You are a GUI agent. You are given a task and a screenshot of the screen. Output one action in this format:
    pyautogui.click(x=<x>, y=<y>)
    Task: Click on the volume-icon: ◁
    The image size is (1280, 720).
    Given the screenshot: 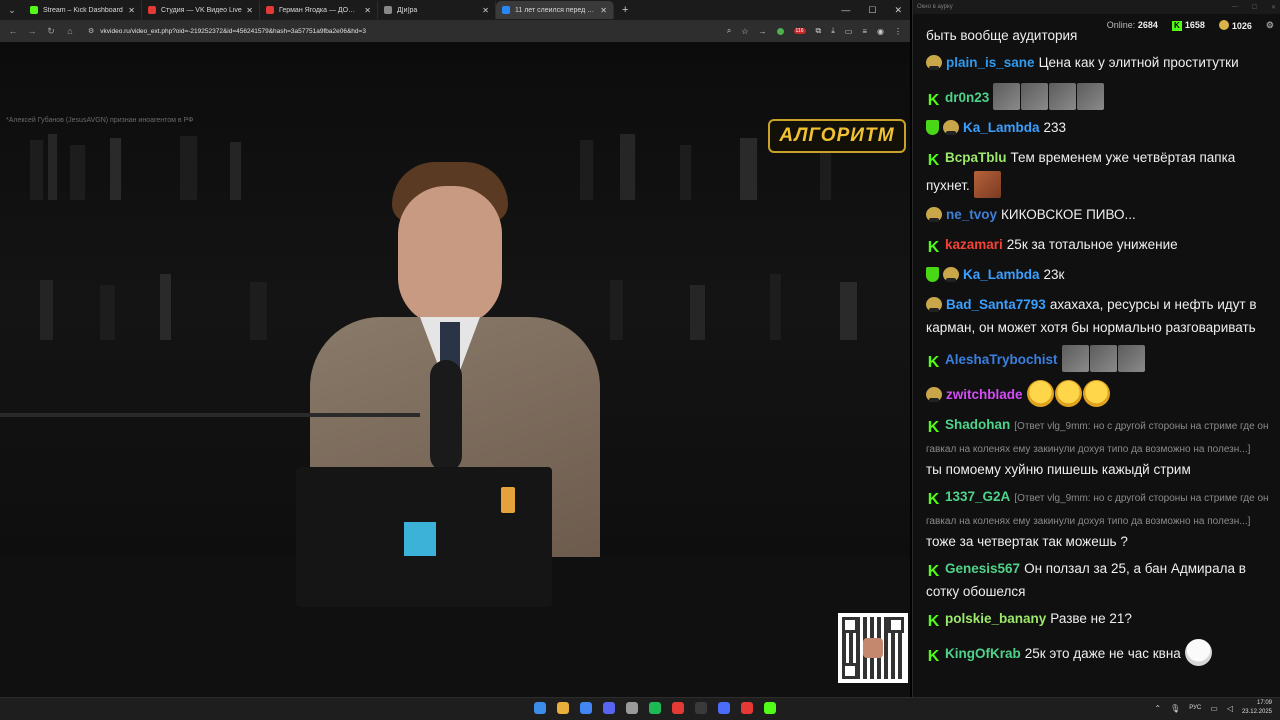 What is the action you would take?
    pyautogui.click(x=1230, y=708)
    